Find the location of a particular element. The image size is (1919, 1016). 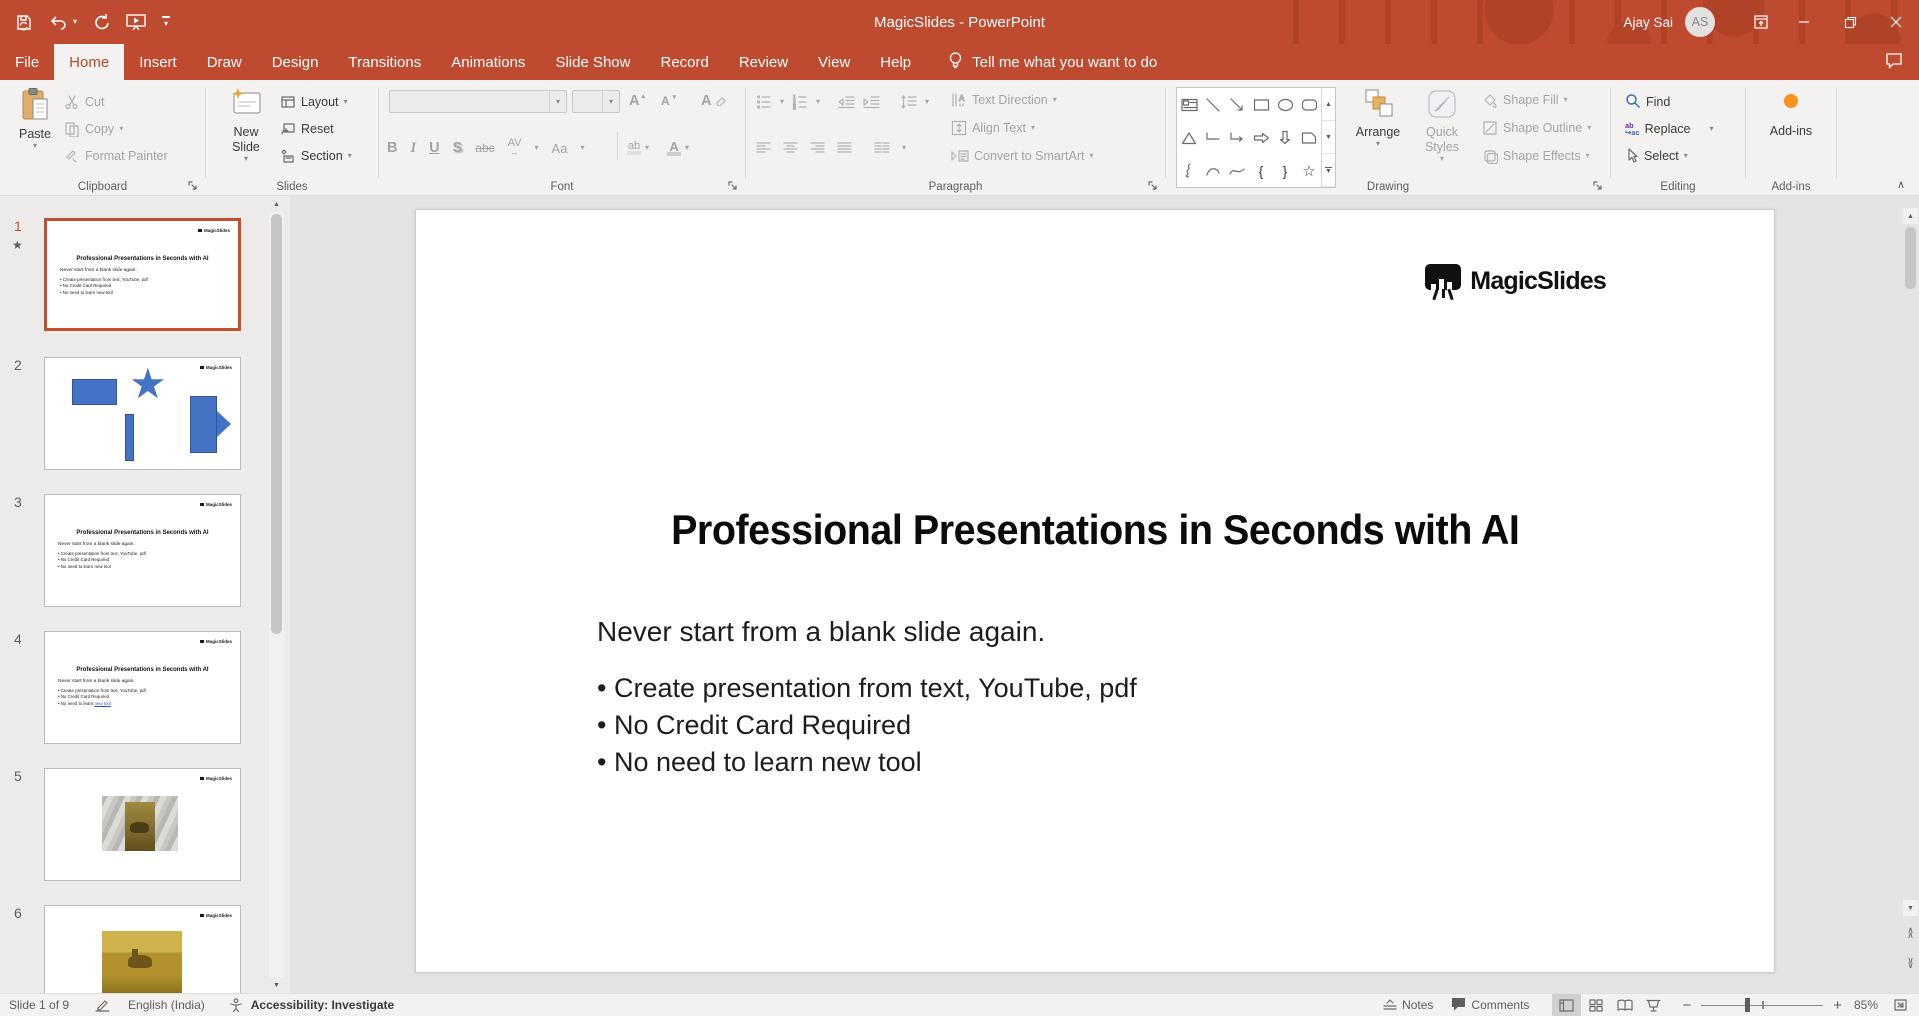

shape-down-arrow-icon is located at coordinates (1285, 137).